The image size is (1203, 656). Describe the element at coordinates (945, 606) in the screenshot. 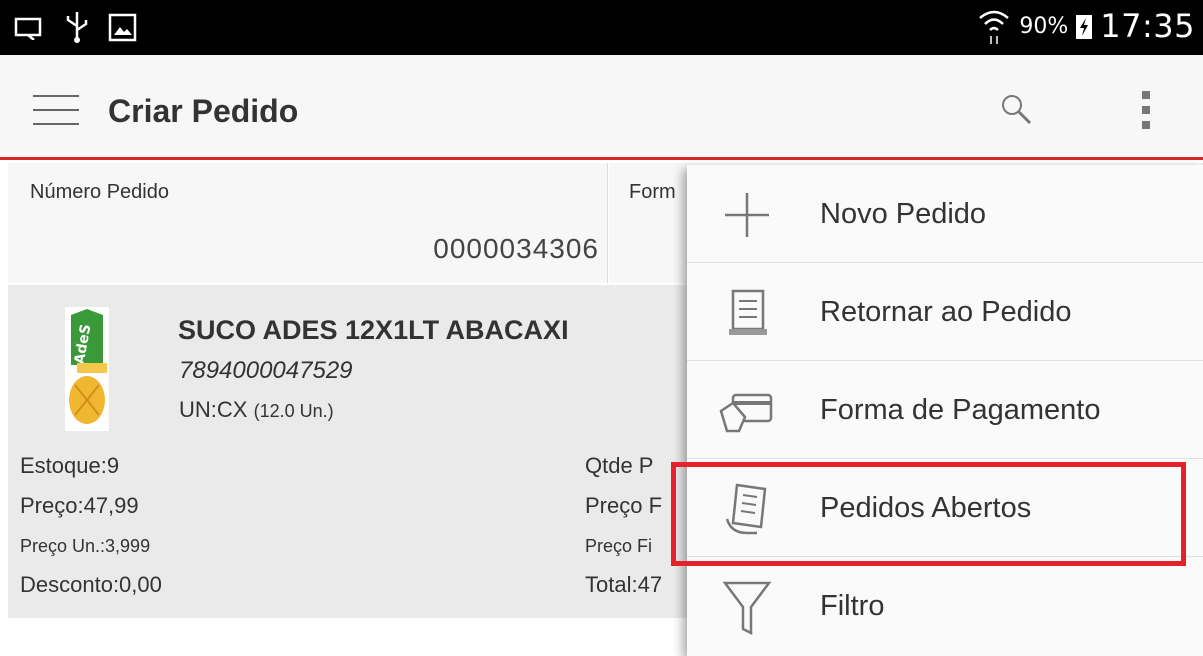

I see `menu-item-filtro: Filtro` at that location.